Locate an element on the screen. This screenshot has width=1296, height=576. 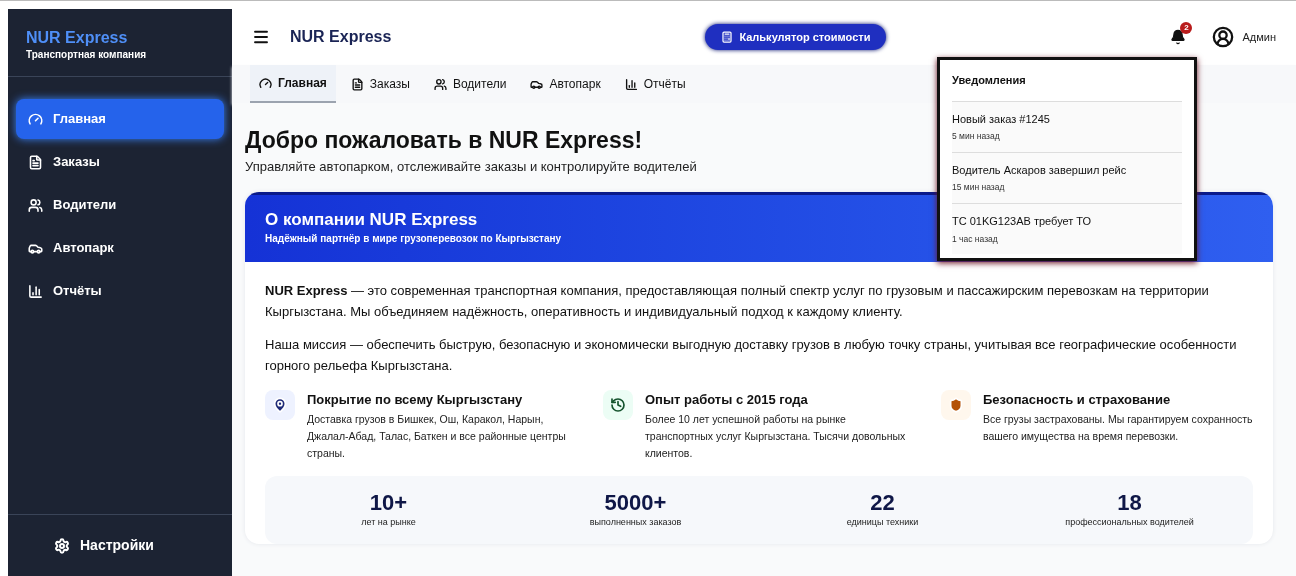
about-paragraph: Наша миссия — обеспечить быструю, безопасную и экономически выгодную доставку грузов в любую точку страны, учитывая все географические особенности горного рельефа Кыргызстана. is located at coordinates (751, 355).